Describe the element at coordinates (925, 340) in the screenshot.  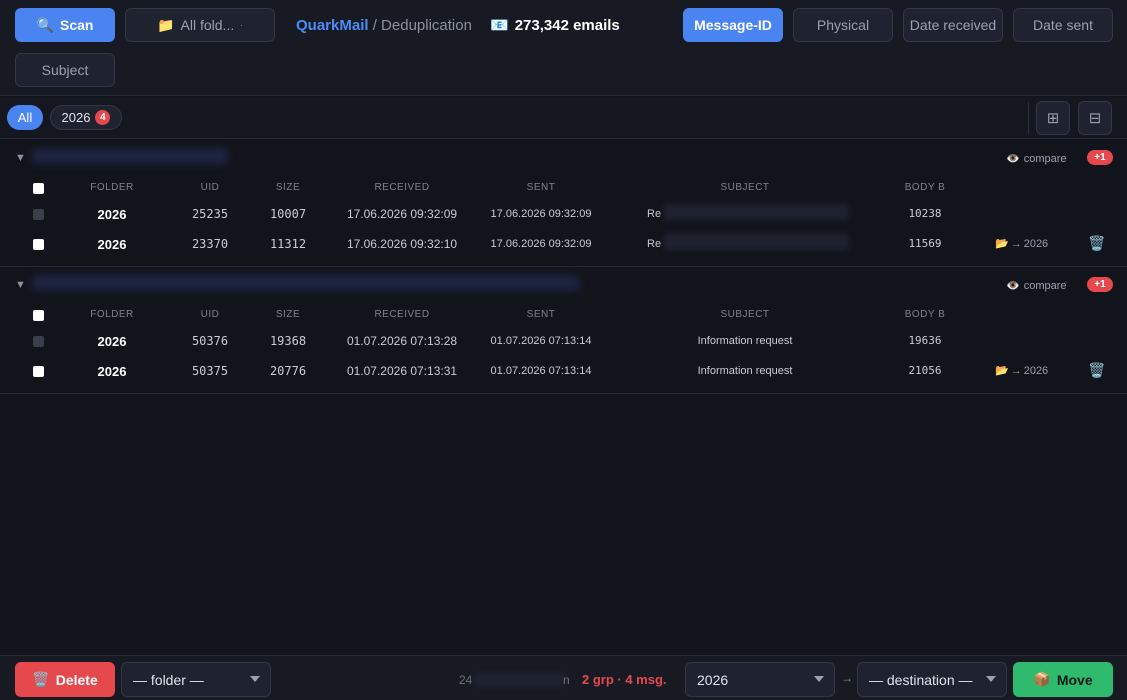
I see `row-body-bytes: 19636` at that location.